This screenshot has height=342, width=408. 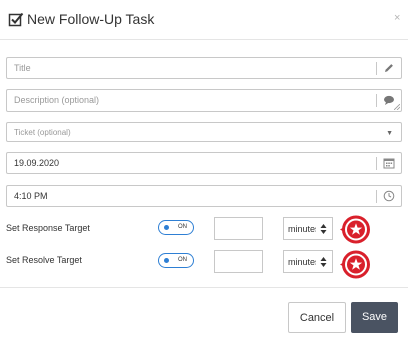 What do you see at coordinates (57, 100) in the screenshot?
I see `description-placeholder: Description (optional)` at bounding box center [57, 100].